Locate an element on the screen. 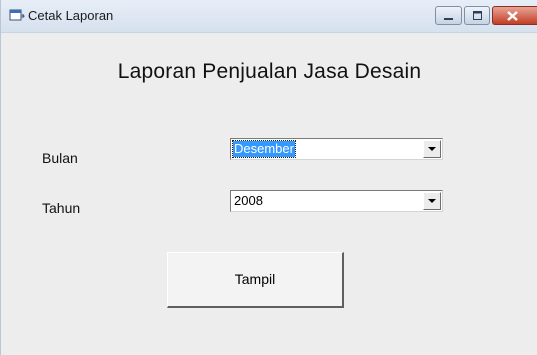  bulan-dropdown-button is located at coordinates (432, 149).